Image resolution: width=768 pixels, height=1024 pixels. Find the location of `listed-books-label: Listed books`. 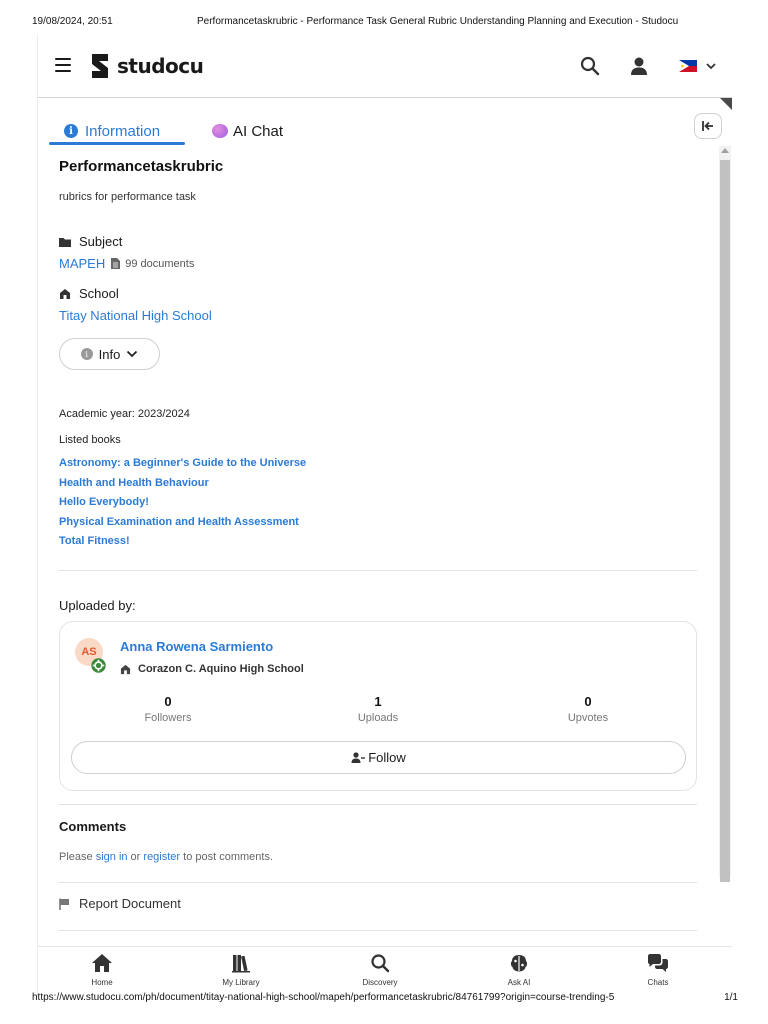

listed-books-label: Listed books is located at coordinates (90, 440).